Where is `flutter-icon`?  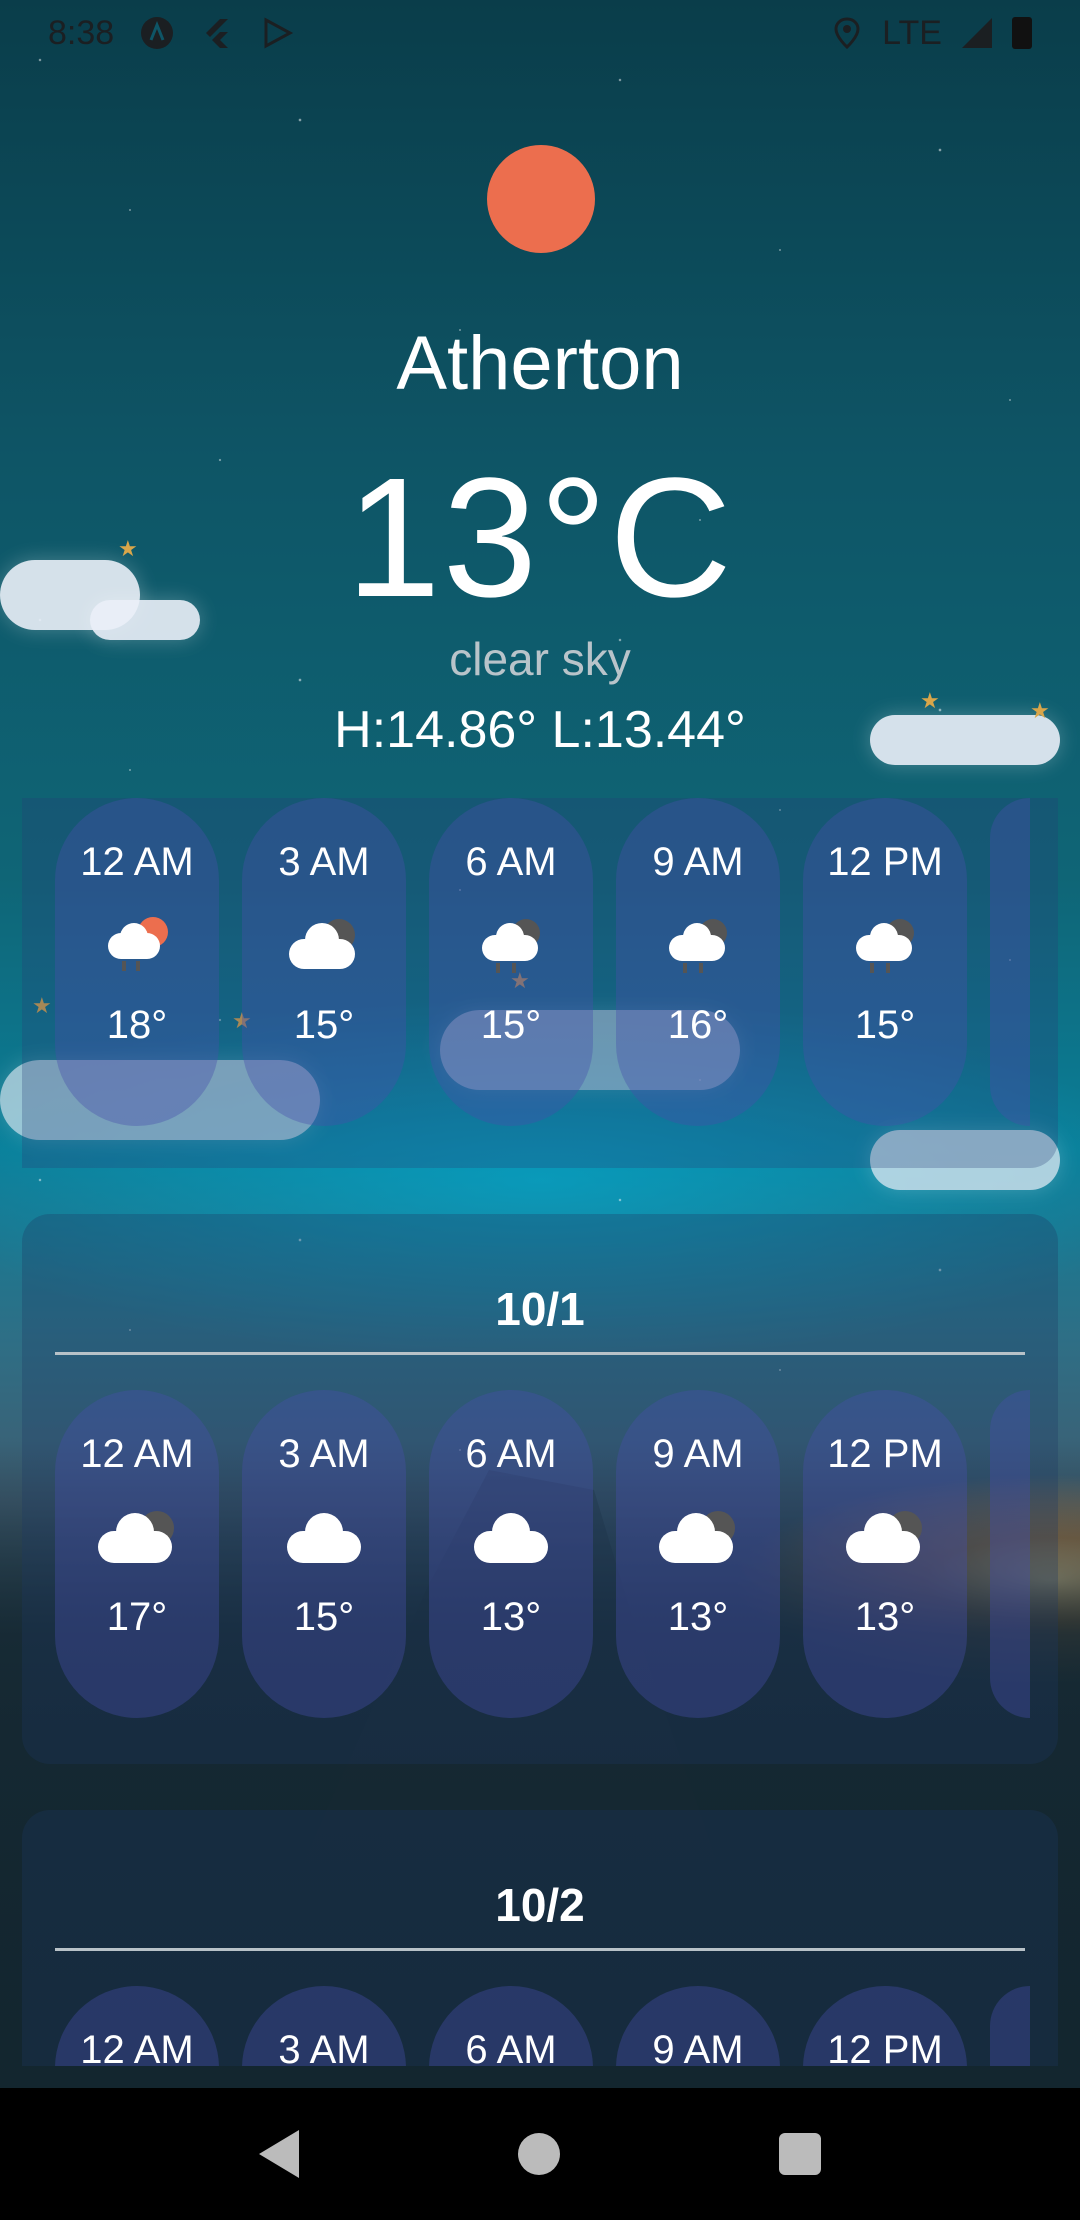 flutter-icon is located at coordinates (217, 33).